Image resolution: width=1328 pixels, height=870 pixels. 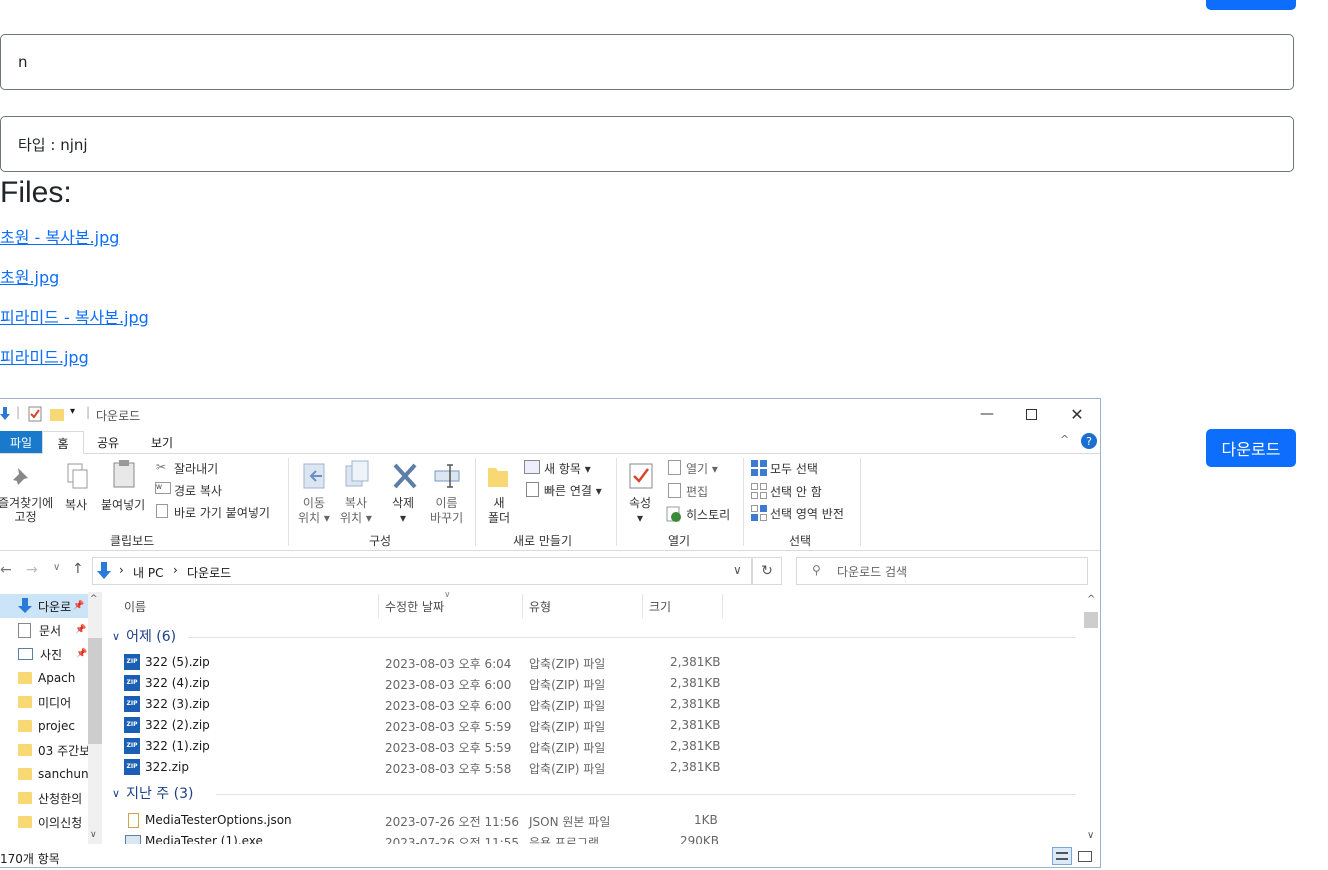 I want to click on tab-file: 파일, so click(x=21, y=442).